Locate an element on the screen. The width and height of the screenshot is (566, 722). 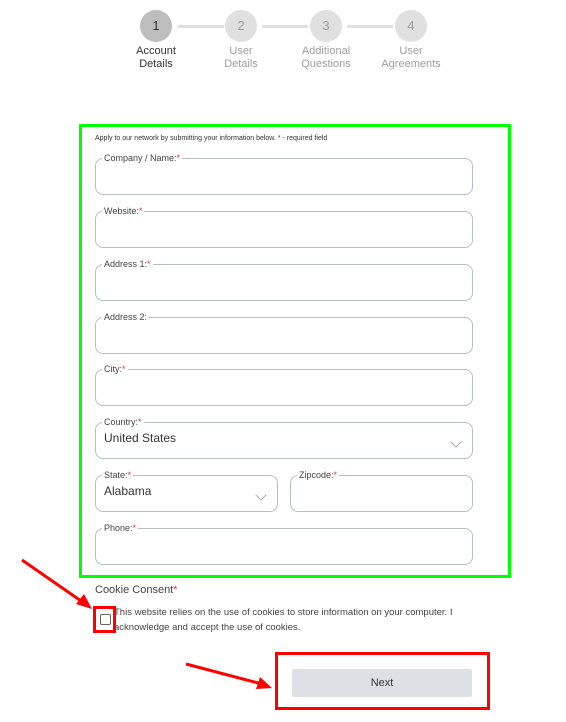
step-label-line: Account is located at coordinates (156, 51).